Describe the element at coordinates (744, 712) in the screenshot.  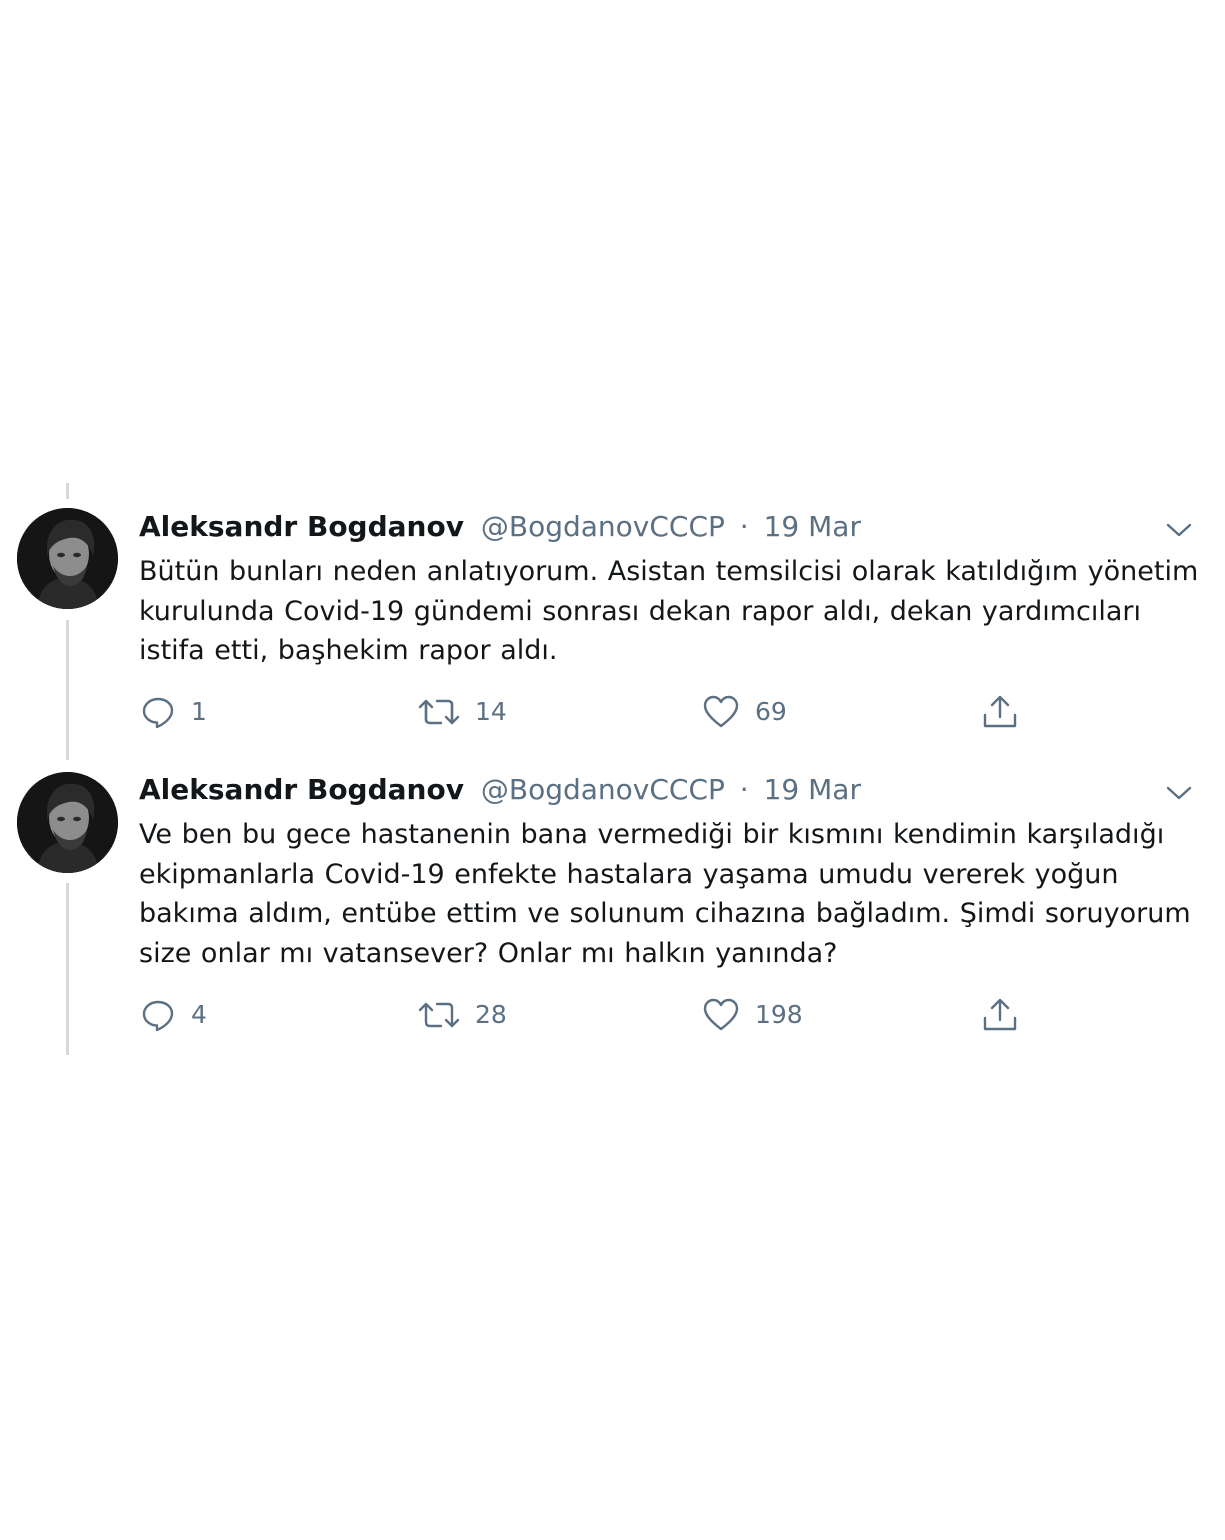
I see `like-button: 69` at that location.